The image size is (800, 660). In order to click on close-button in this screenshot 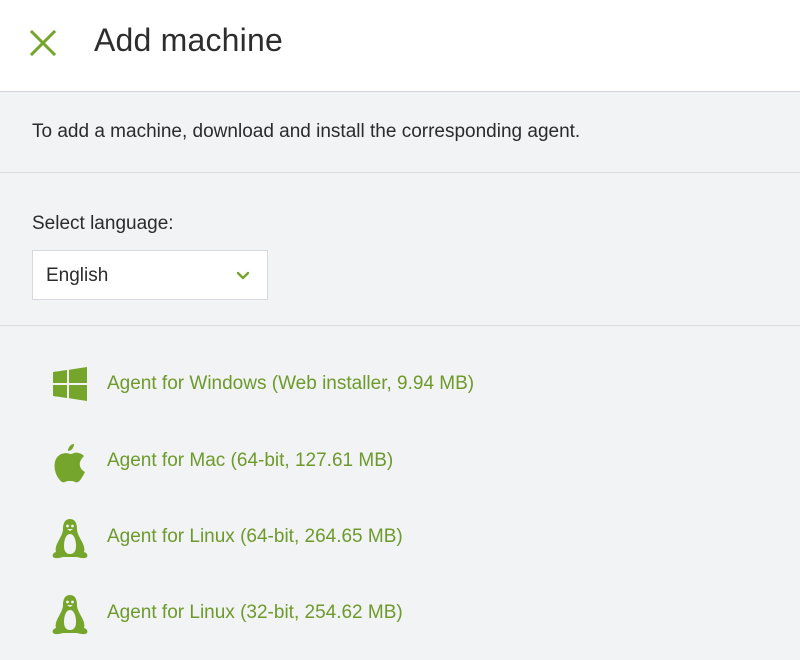, I will do `click(43, 43)`.